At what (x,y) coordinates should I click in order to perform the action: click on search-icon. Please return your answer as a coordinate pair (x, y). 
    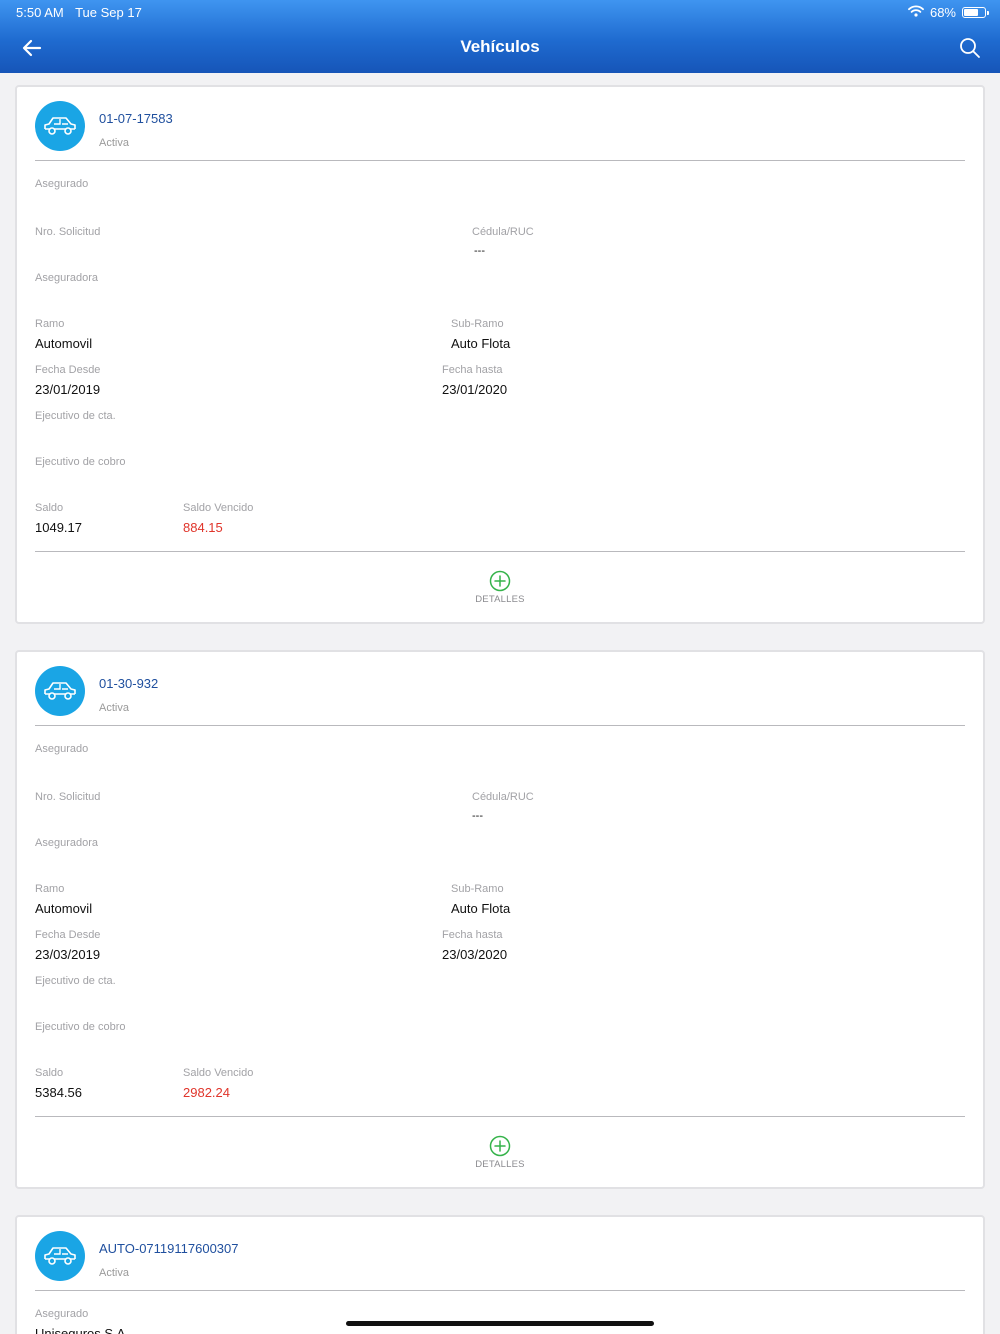
    Looking at the image, I should click on (970, 48).